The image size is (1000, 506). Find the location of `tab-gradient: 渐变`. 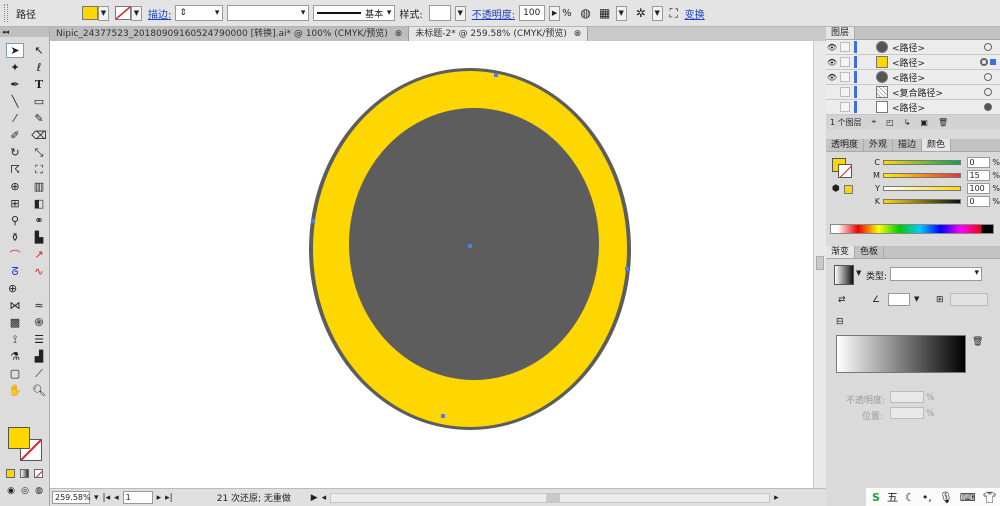

tab-gradient: 渐变 is located at coordinates (841, 252).